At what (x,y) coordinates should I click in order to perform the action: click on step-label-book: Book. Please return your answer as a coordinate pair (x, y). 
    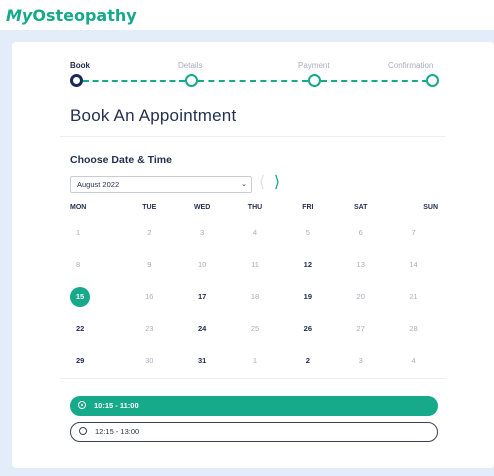
    Looking at the image, I should click on (80, 65).